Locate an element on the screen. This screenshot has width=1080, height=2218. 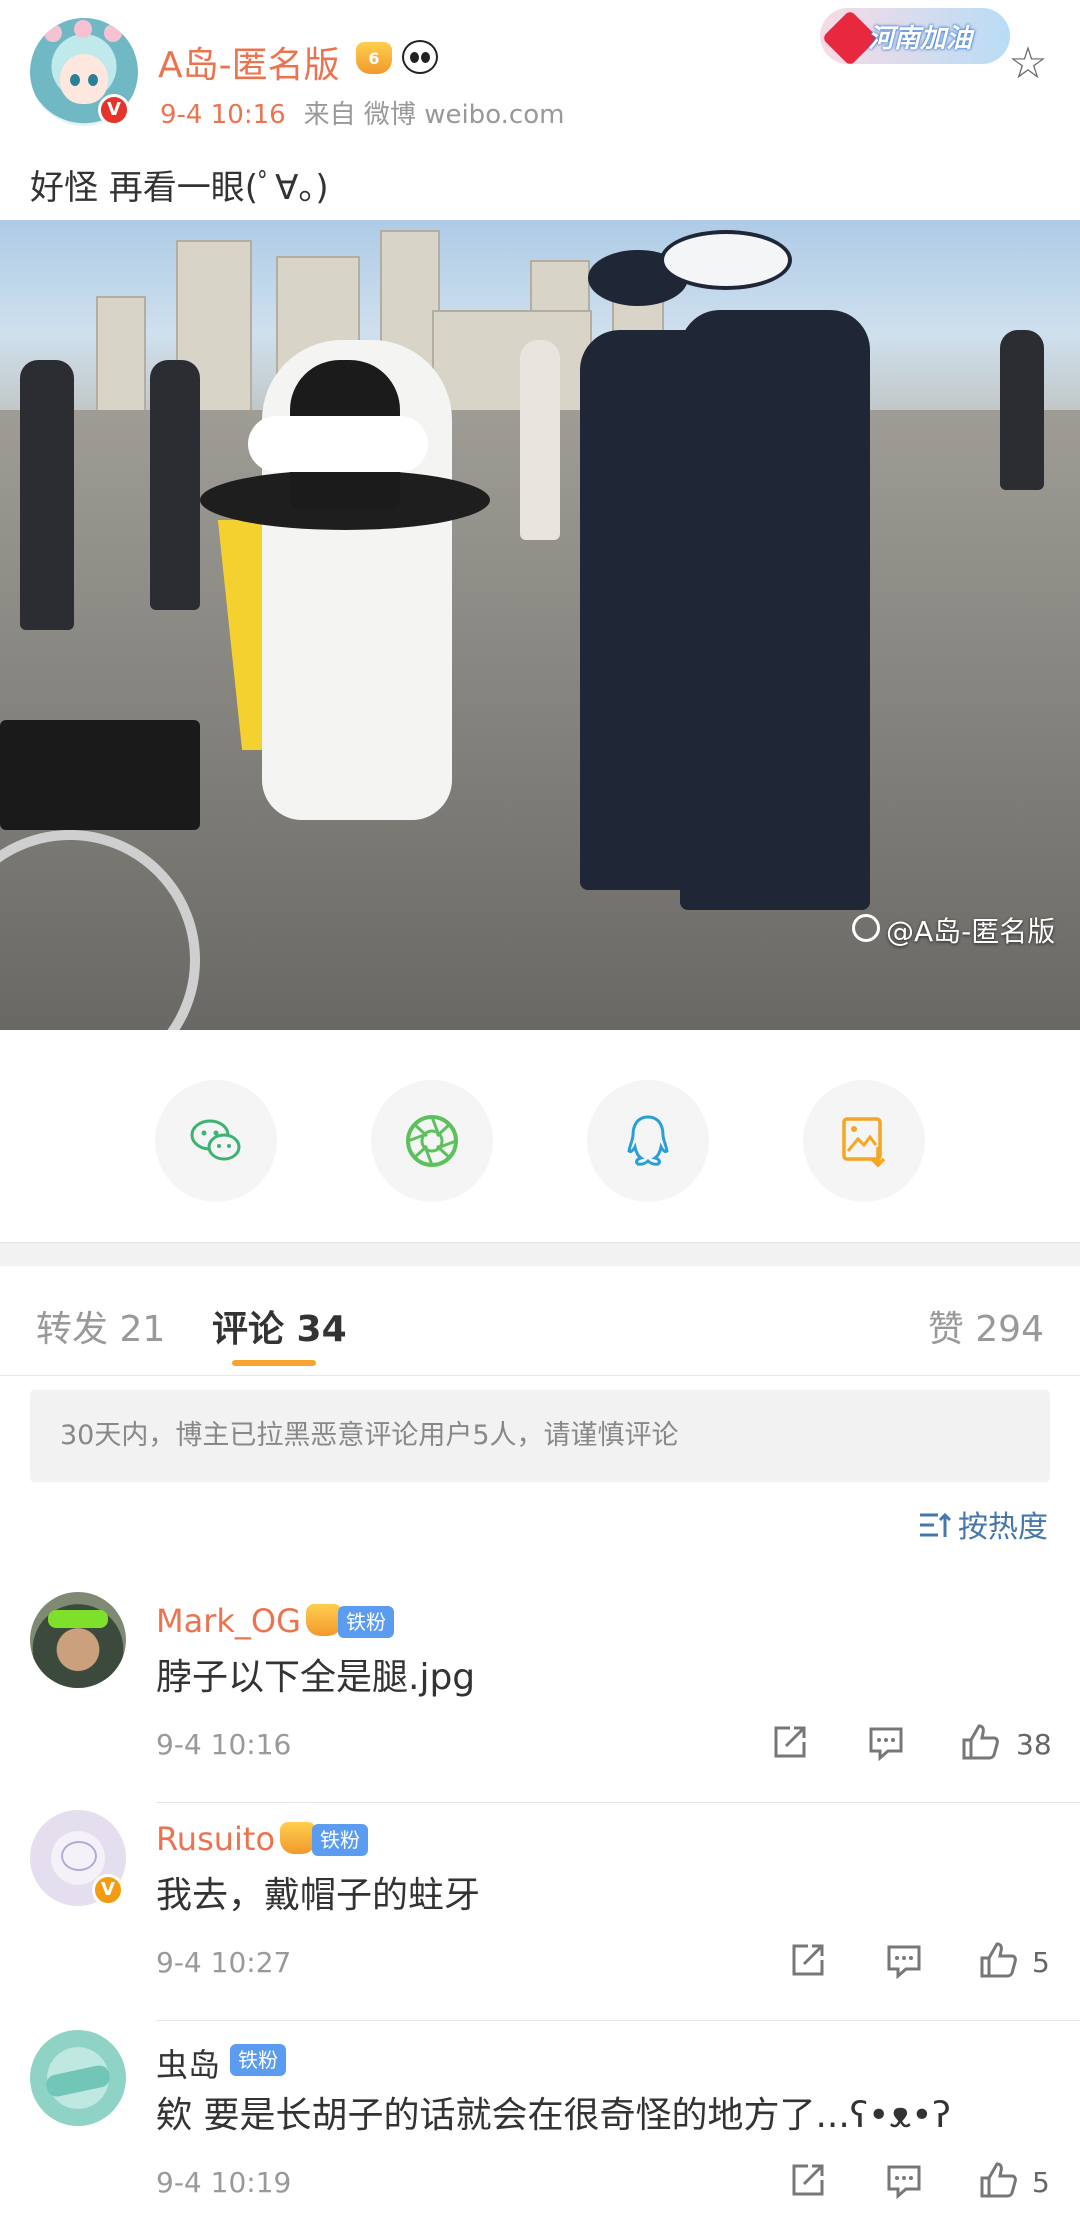
post-source: 来自 微博 weibo.com is located at coordinates (434, 115).